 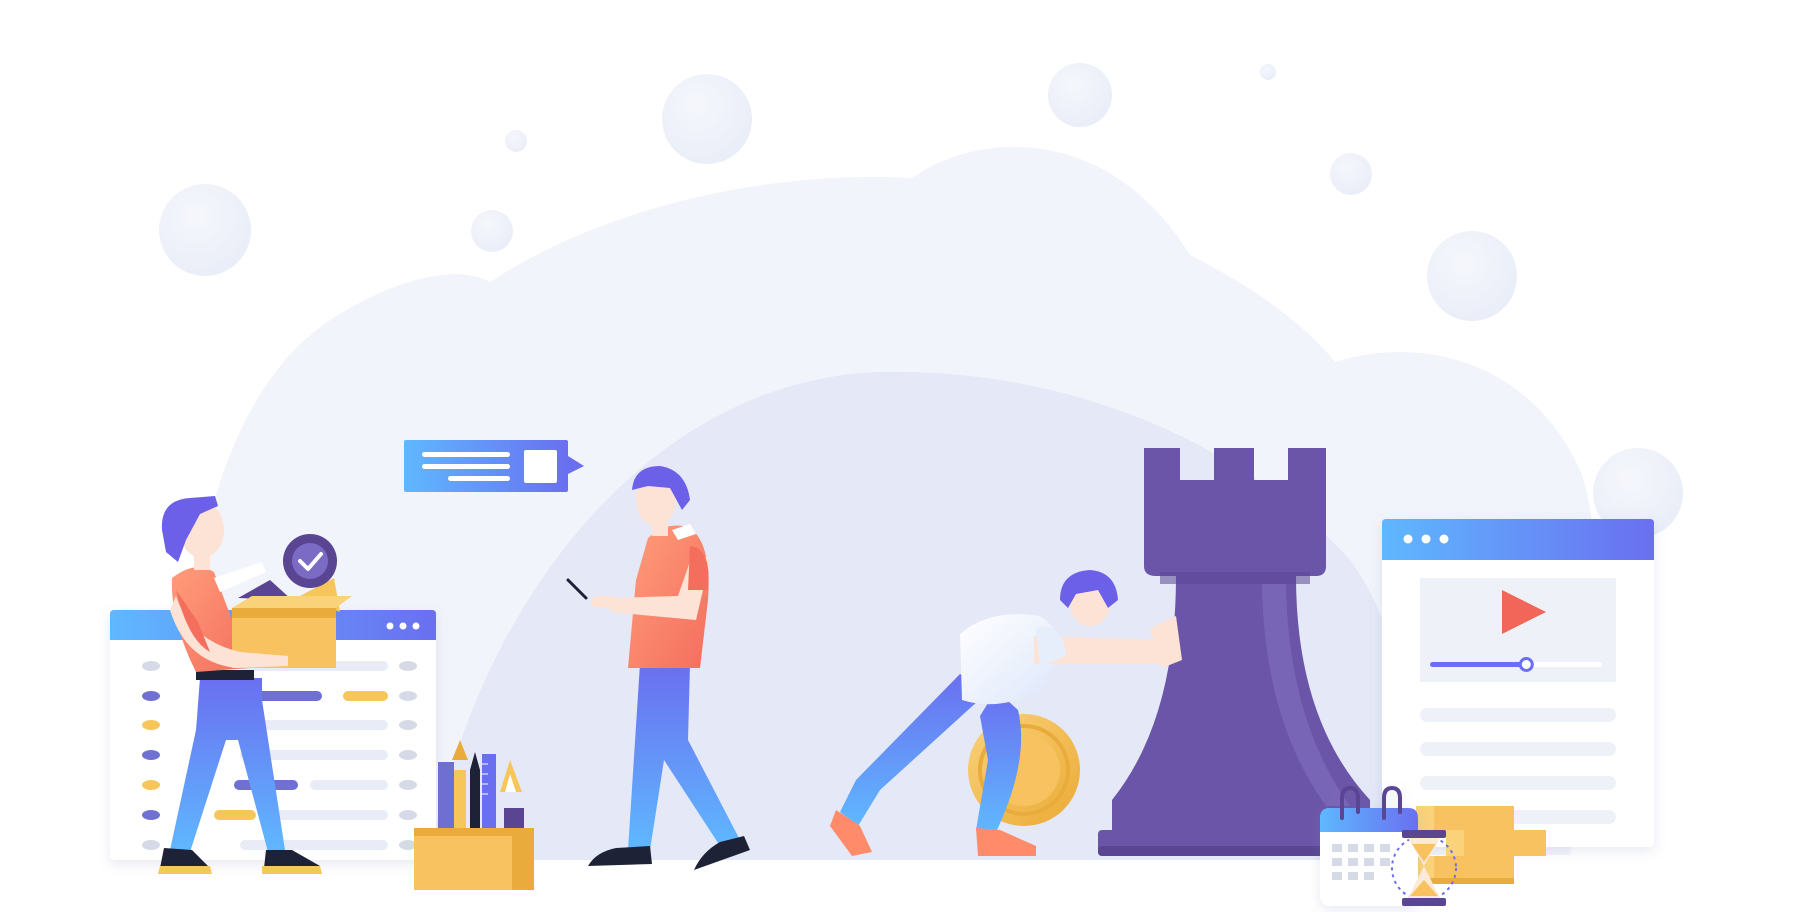 I want to click on checkmark-badge-icon, so click(x=310, y=561).